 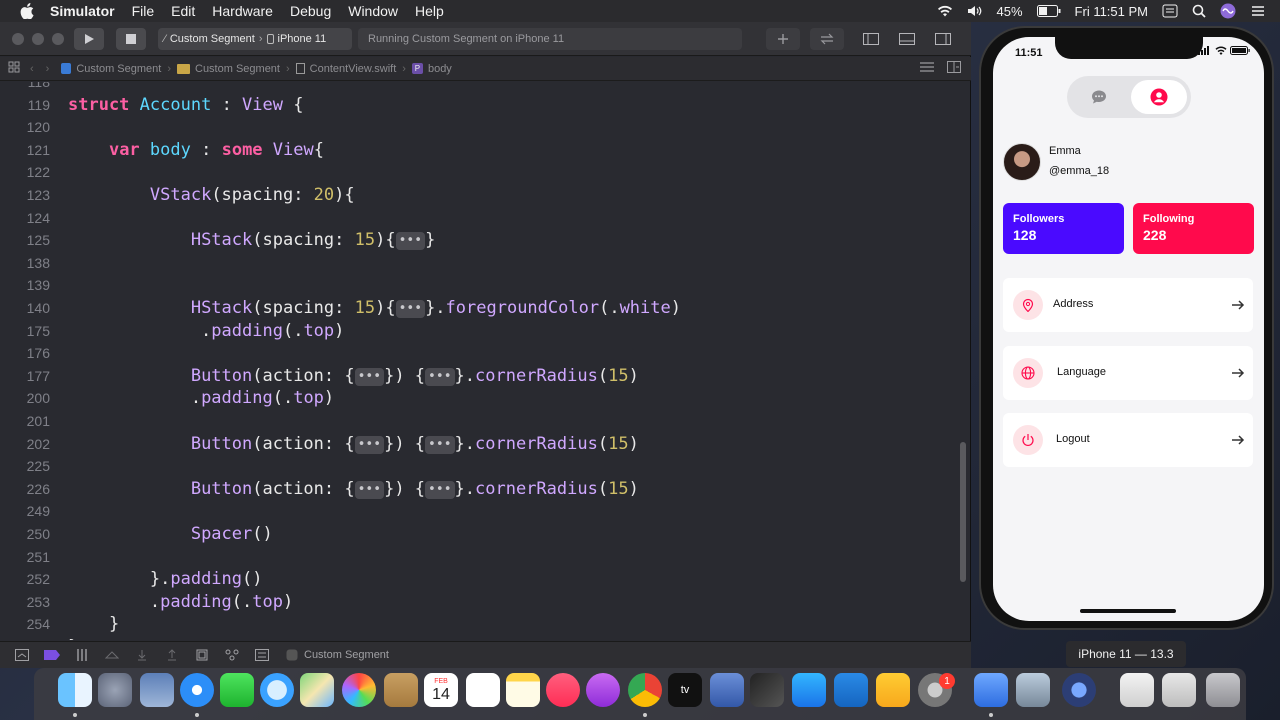 What do you see at coordinates (809, 690) in the screenshot?
I see `app-store-icon` at bounding box center [809, 690].